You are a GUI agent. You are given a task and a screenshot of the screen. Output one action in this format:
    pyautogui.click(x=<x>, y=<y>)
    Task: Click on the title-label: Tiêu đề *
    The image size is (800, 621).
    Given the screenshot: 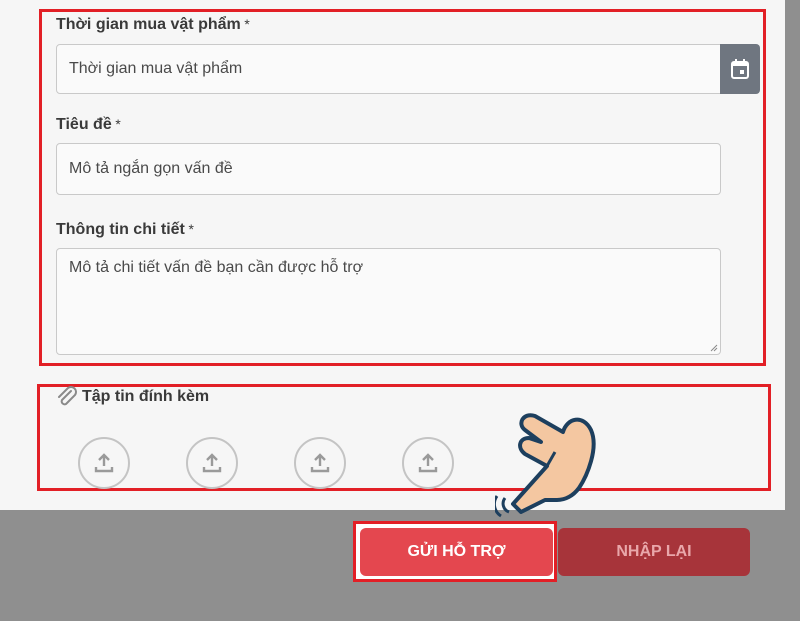 What is the action you would take?
    pyautogui.click(x=88, y=125)
    